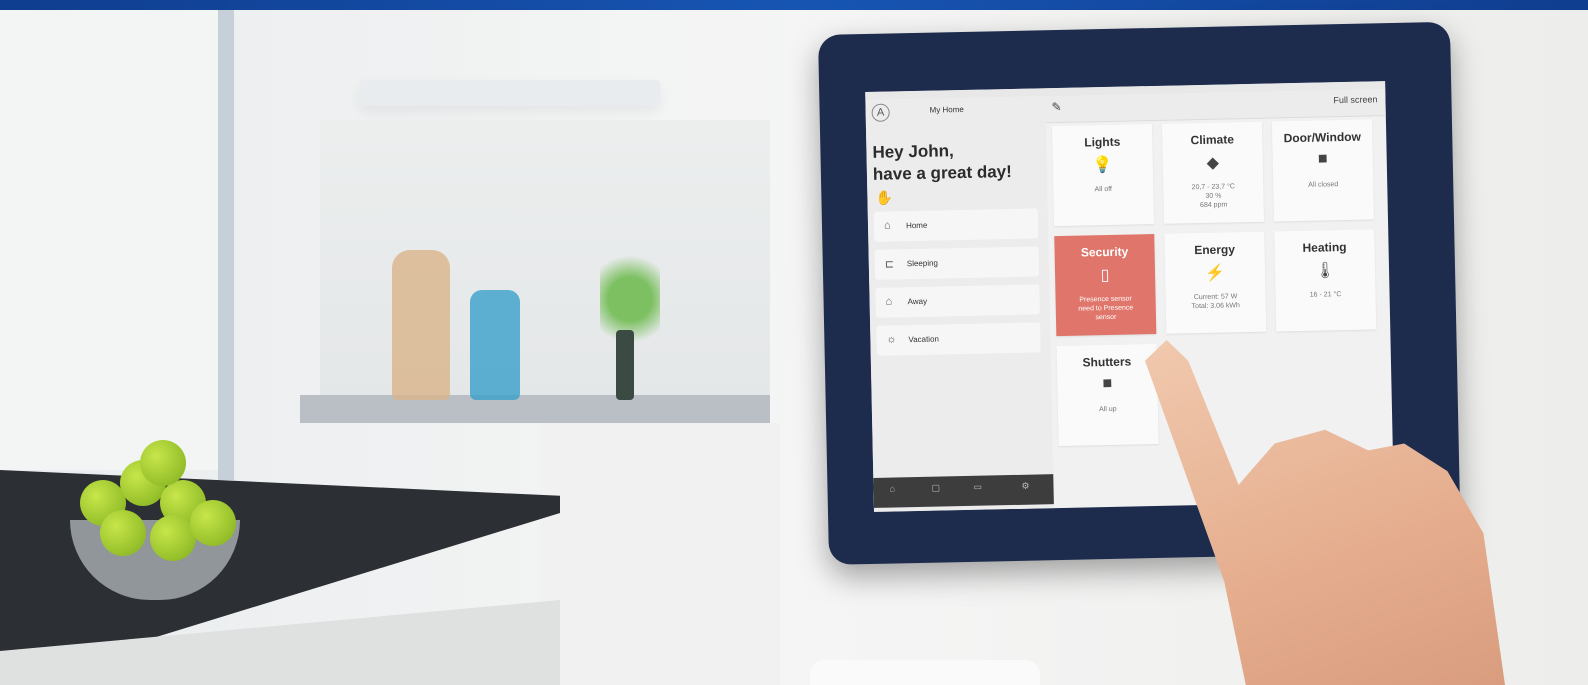 The height and width of the screenshot is (685, 1588). I want to click on lightning-icon: ⚡, so click(1215, 273).